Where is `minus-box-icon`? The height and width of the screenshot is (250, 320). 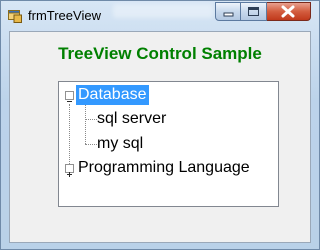 minus-box-icon is located at coordinates (69, 101).